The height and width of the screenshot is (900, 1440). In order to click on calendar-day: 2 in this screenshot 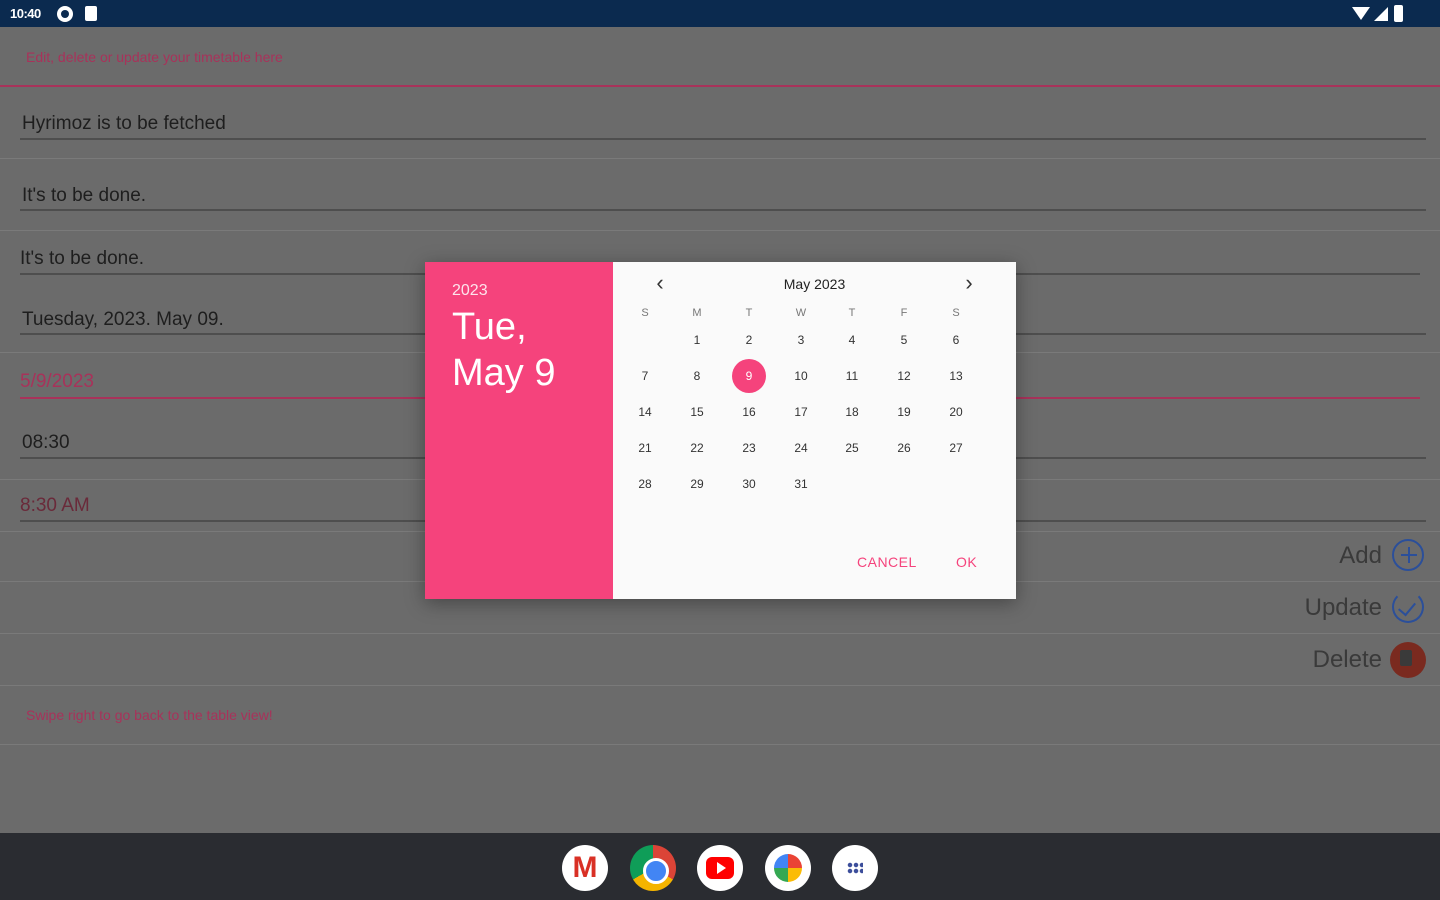, I will do `click(749, 340)`.